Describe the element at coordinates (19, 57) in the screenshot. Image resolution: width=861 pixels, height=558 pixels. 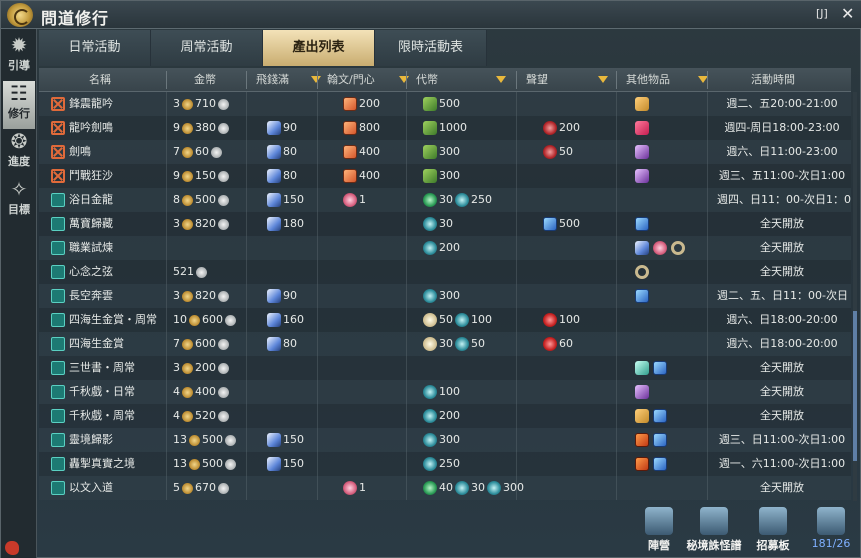
I see `sidebar-item-guide: ✹ 引導` at that location.